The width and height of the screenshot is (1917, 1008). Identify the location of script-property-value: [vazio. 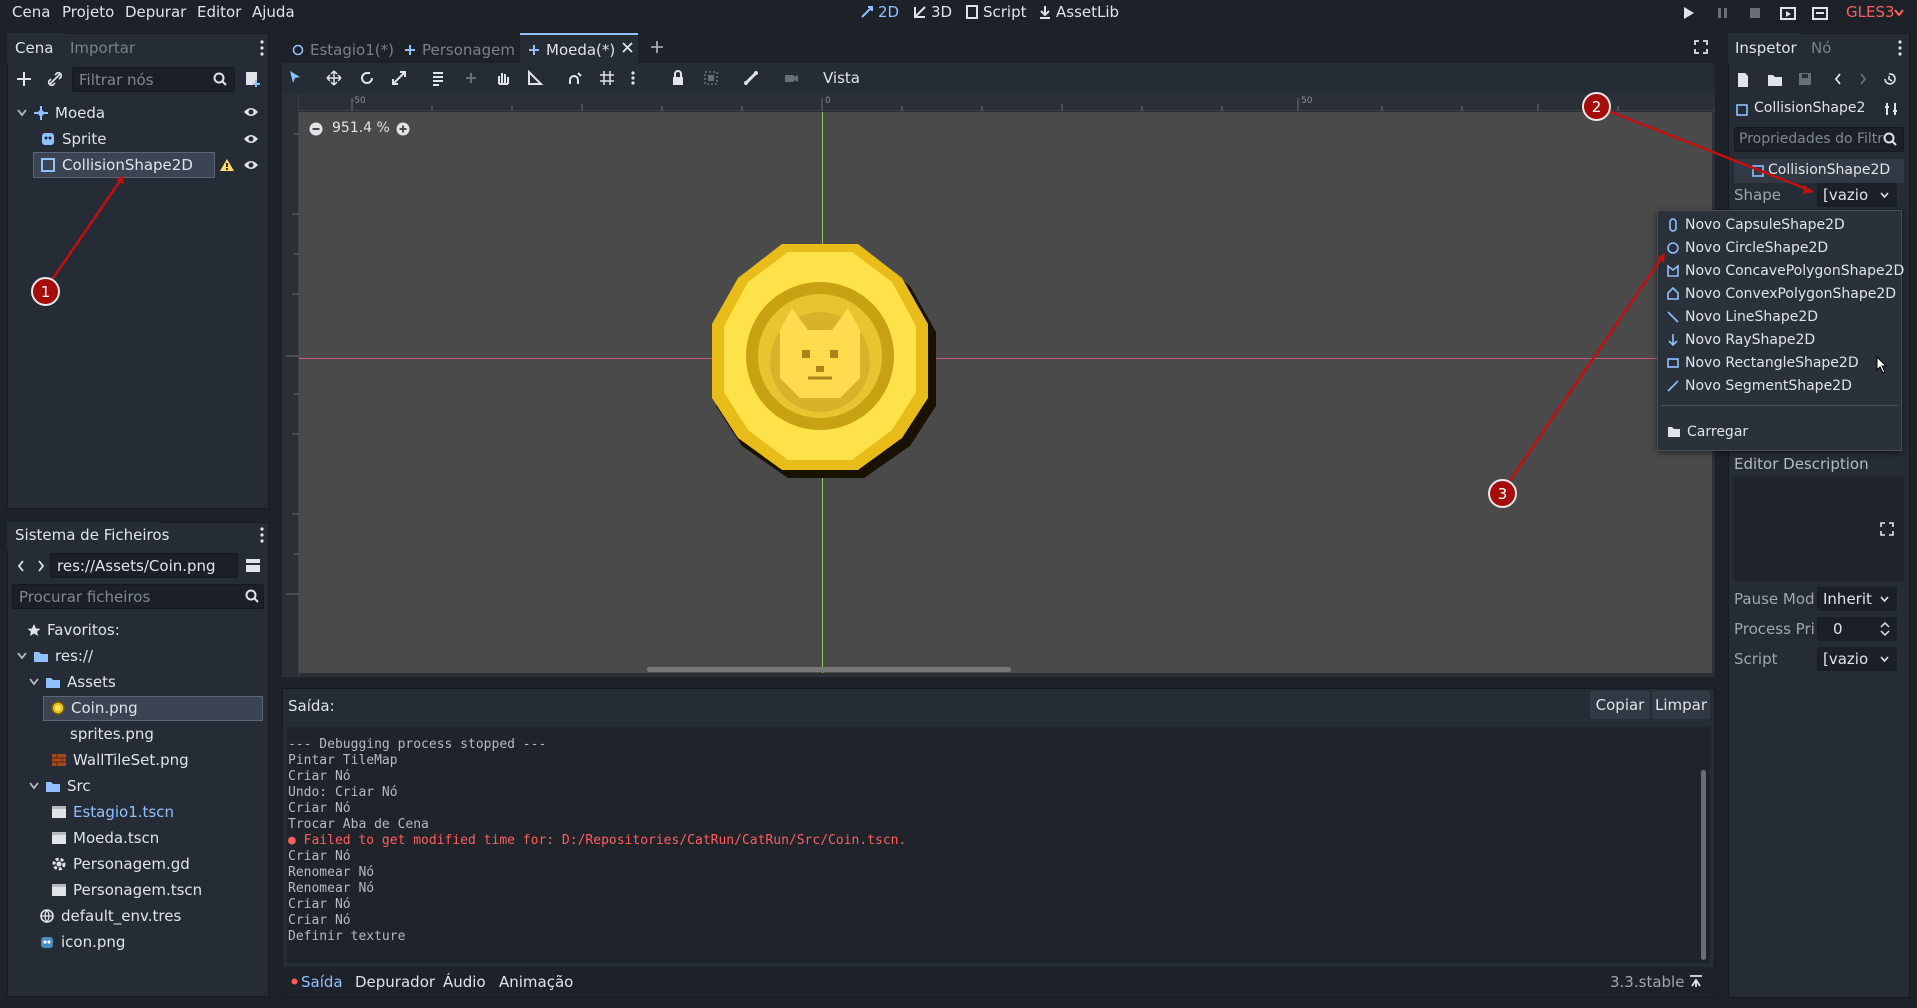
(1857, 659).